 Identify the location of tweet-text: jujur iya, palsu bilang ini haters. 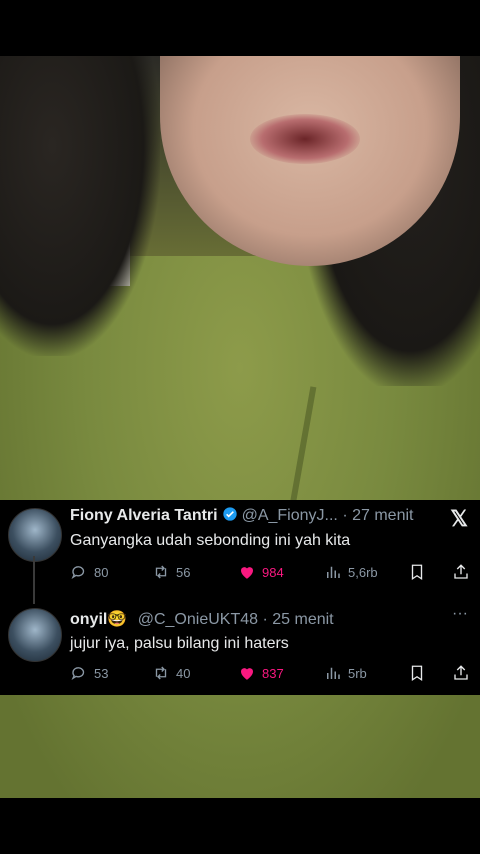
(179, 643).